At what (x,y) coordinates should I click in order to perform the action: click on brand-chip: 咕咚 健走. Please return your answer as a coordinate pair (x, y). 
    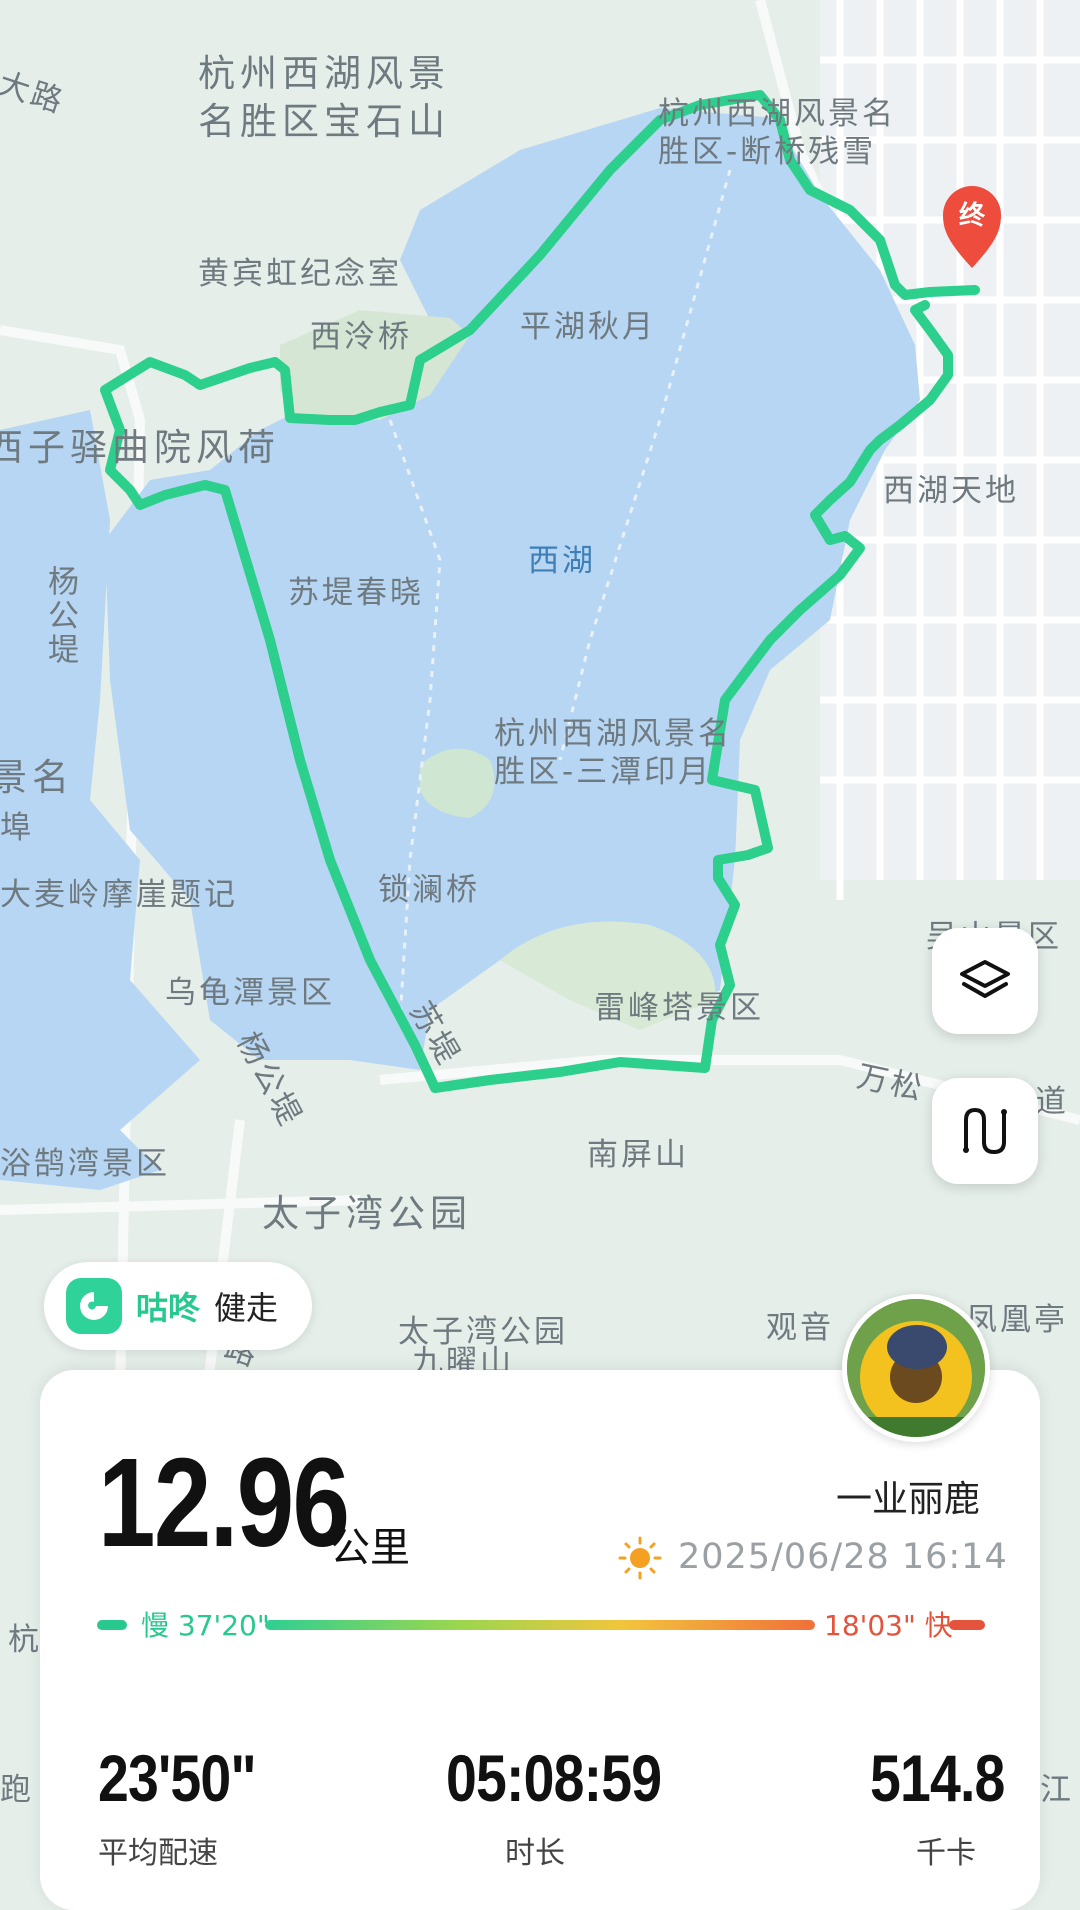
    Looking at the image, I should click on (178, 1306).